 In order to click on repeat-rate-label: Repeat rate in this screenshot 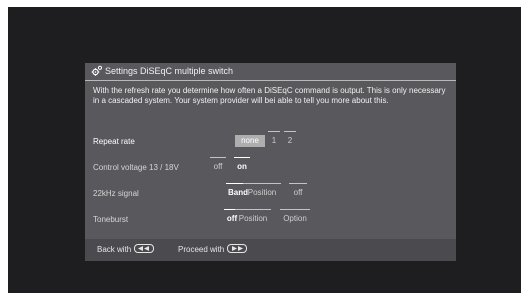, I will do `click(114, 141)`.